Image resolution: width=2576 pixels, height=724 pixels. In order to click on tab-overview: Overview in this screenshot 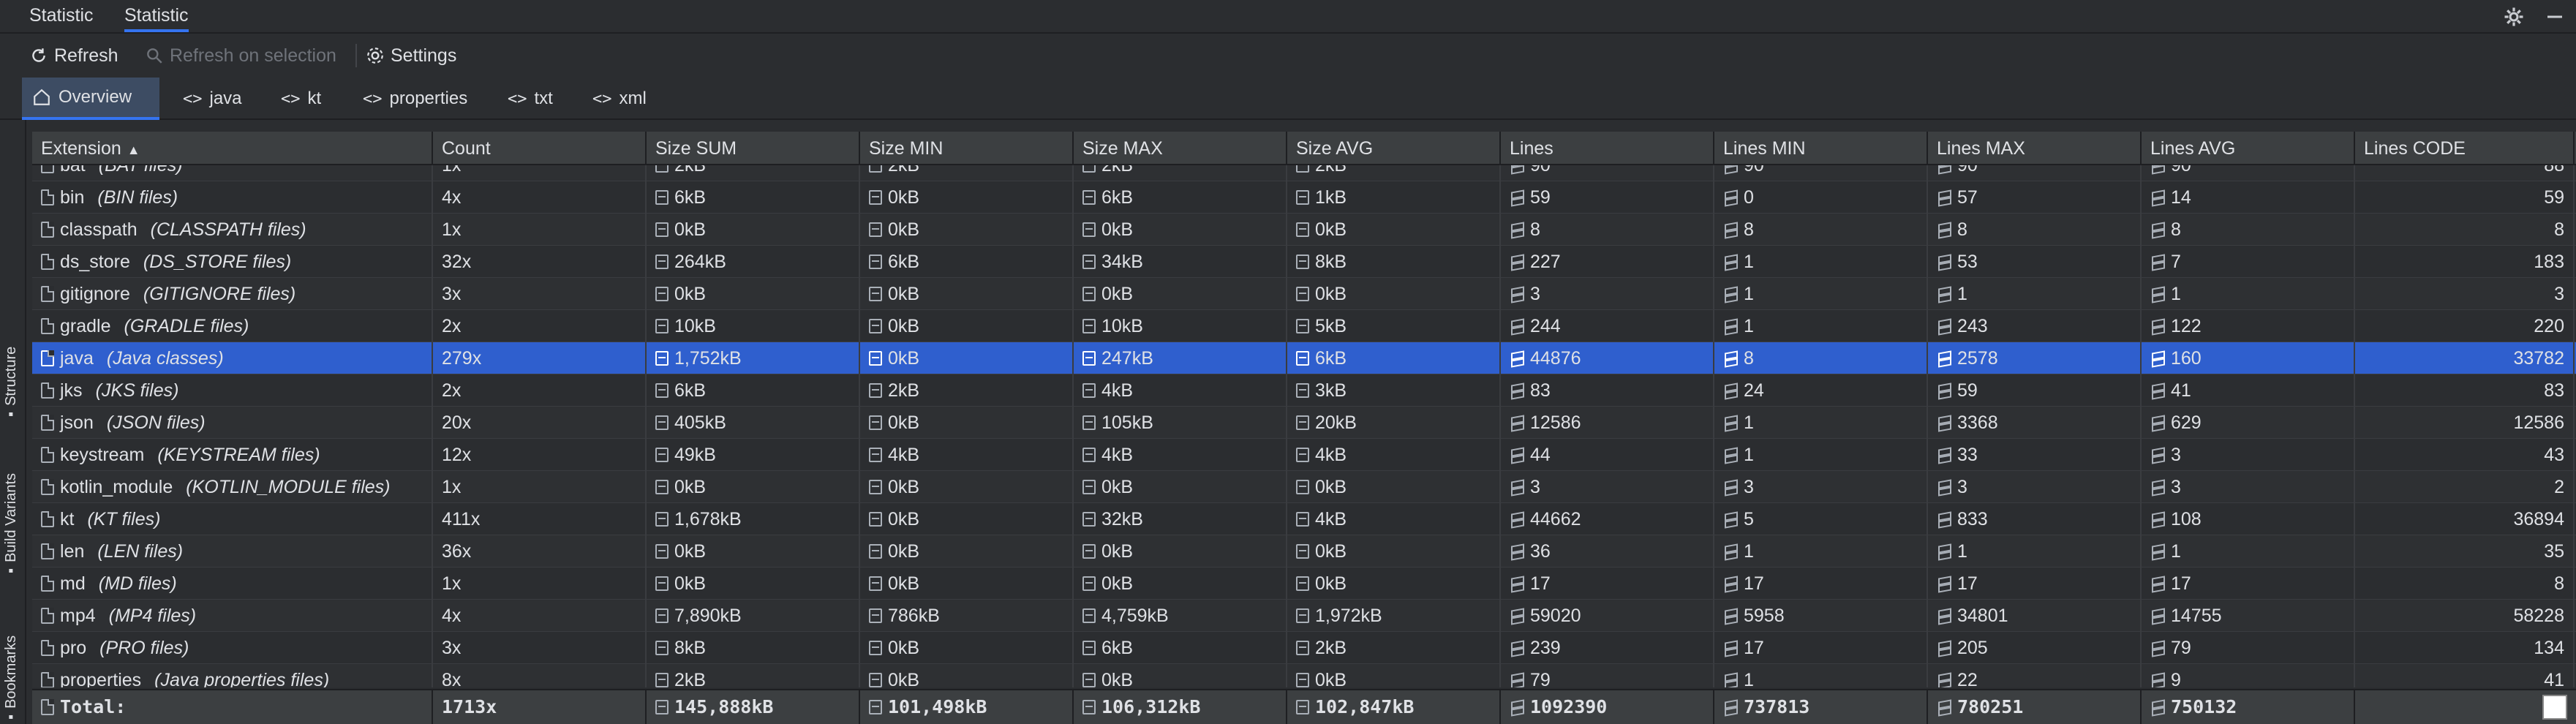, I will do `click(90, 99)`.